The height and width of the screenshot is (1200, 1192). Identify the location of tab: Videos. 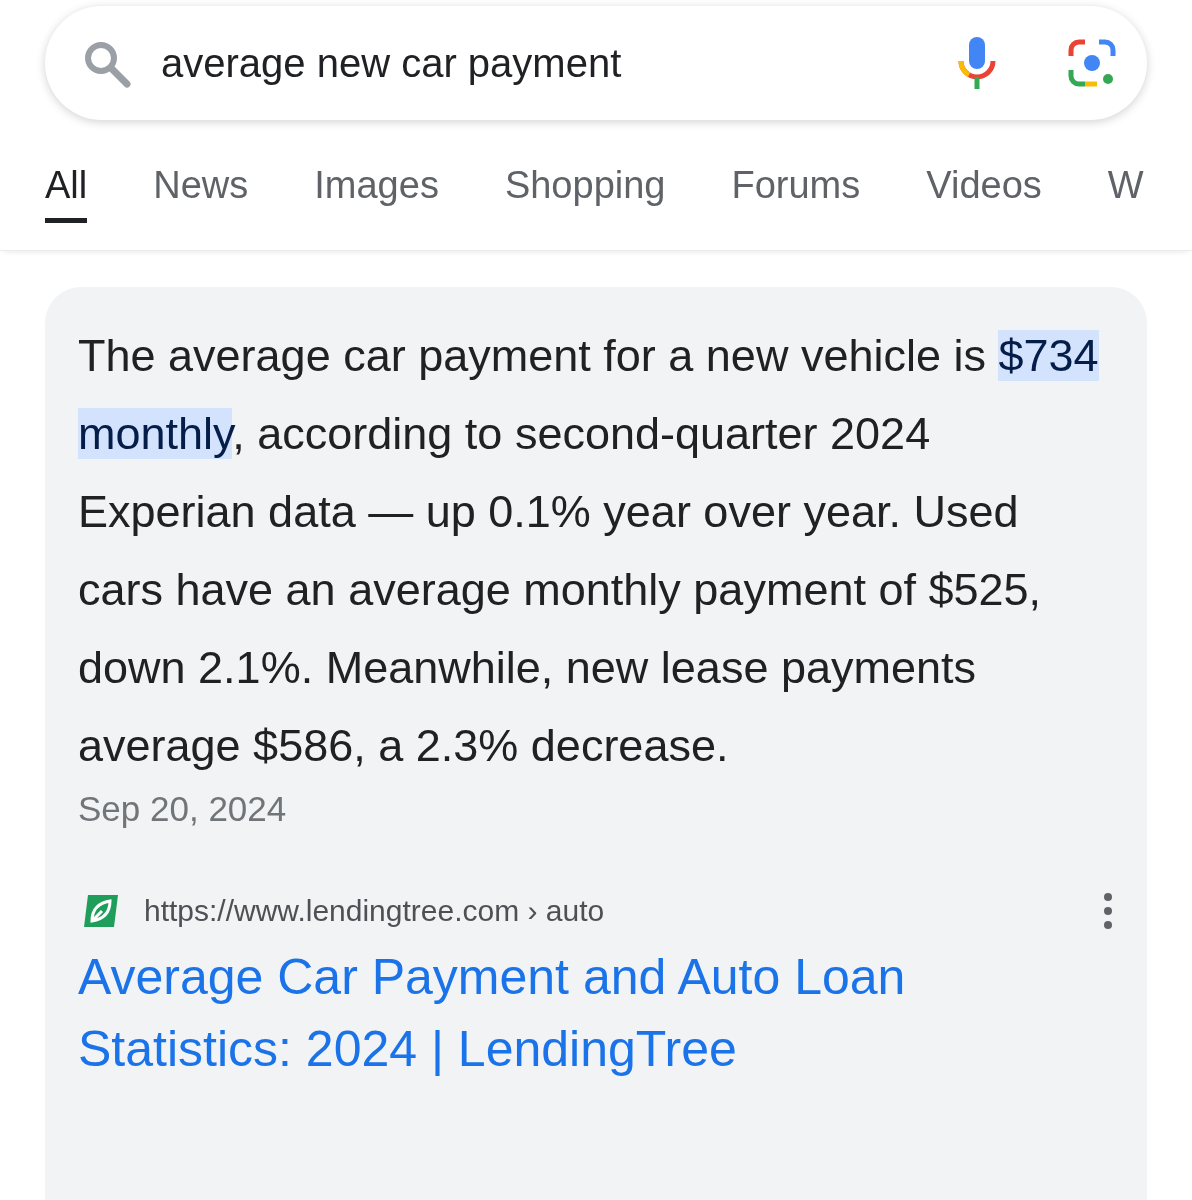
(984, 193).